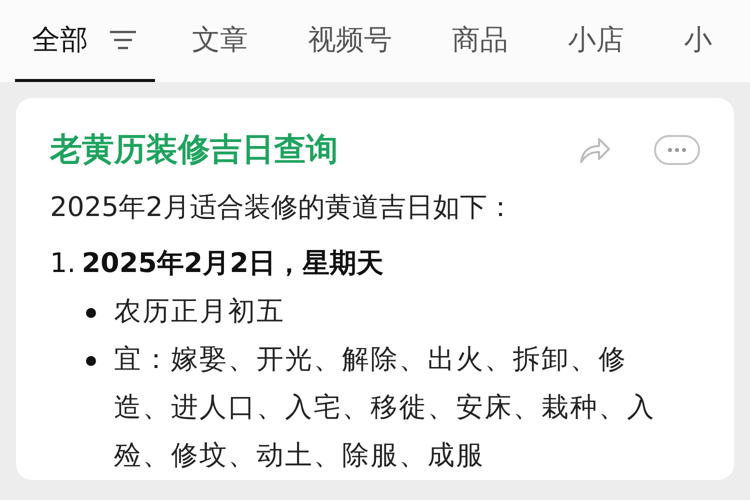 This screenshot has width=750, height=500. Describe the element at coordinates (85, 51) in the screenshot. I see `tab: 全部` at that location.